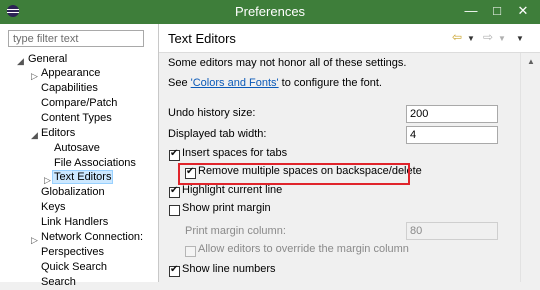 The width and height of the screenshot is (540, 290). Describe the element at coordinates (58, 282) in the screenshot. I see `tree-item-search: Search` at that location.